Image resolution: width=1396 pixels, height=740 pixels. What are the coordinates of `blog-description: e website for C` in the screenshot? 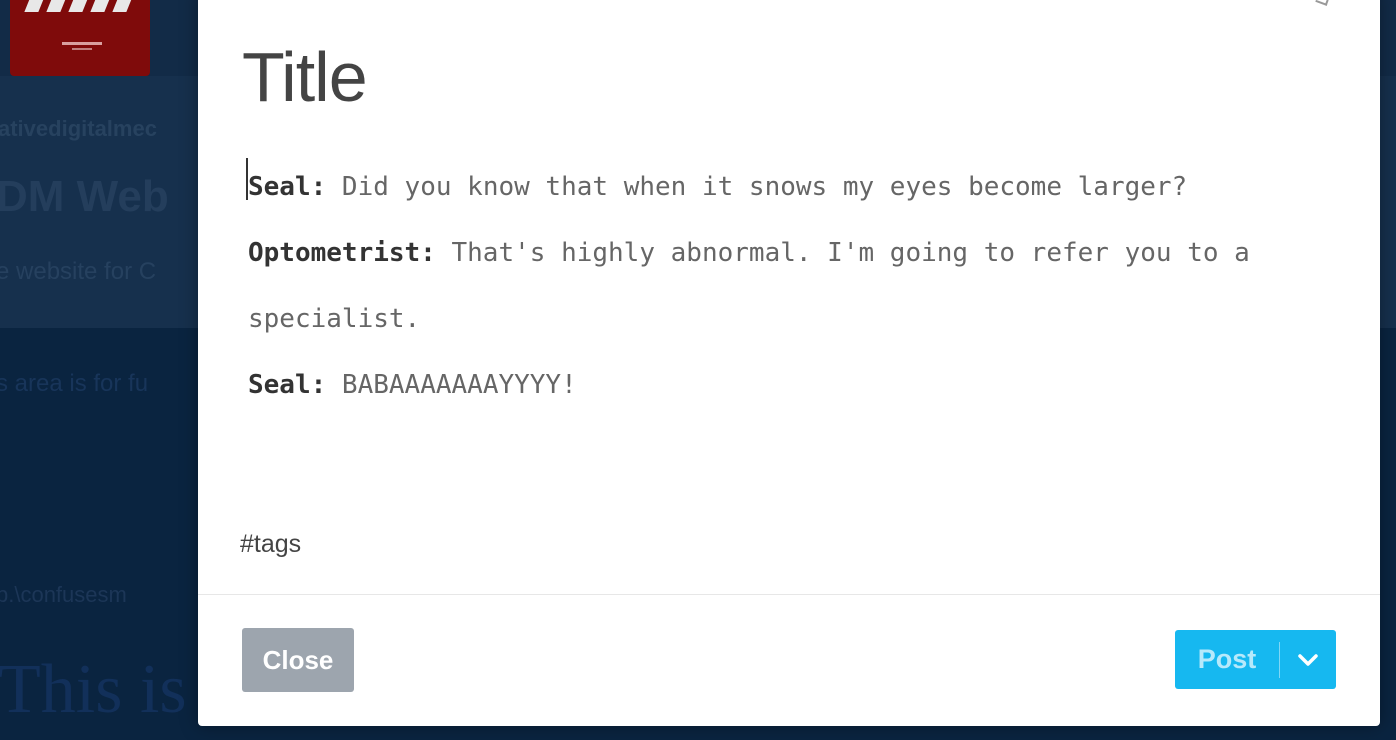 It's located at (78, 271).